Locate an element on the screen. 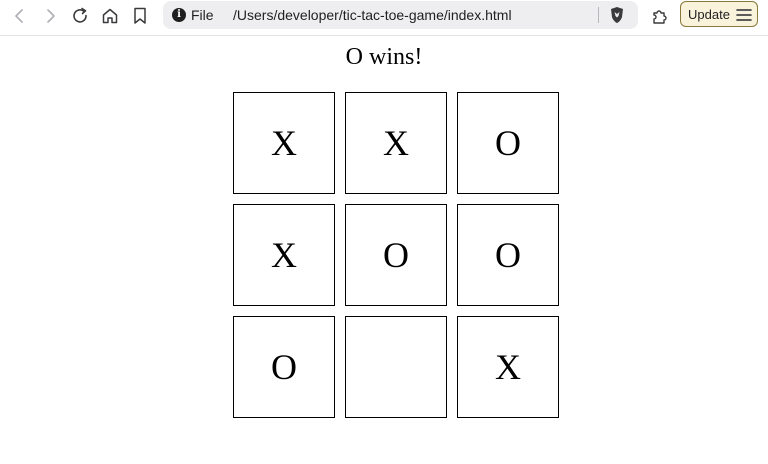 Image resolution: width=768 pixels, height=464 pixels. home-icon is located at coordinates (110, 16).